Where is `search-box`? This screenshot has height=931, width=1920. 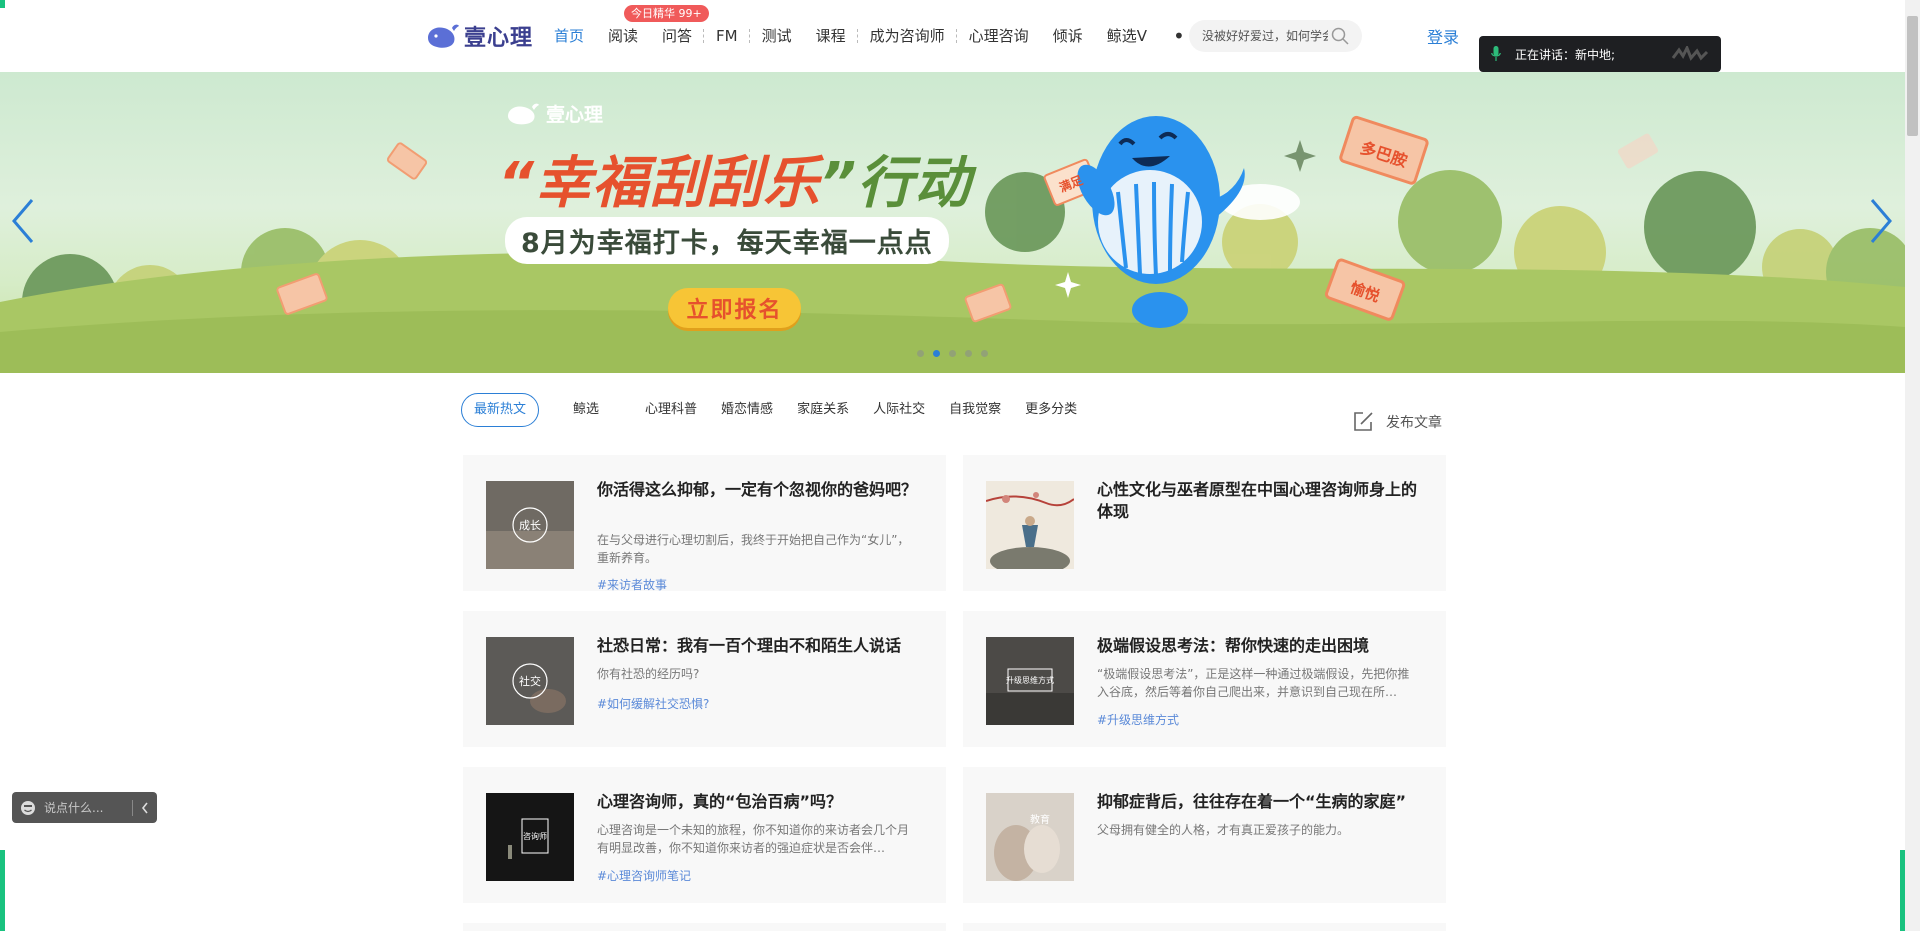 search-box is located at coordinates (1275, 36).